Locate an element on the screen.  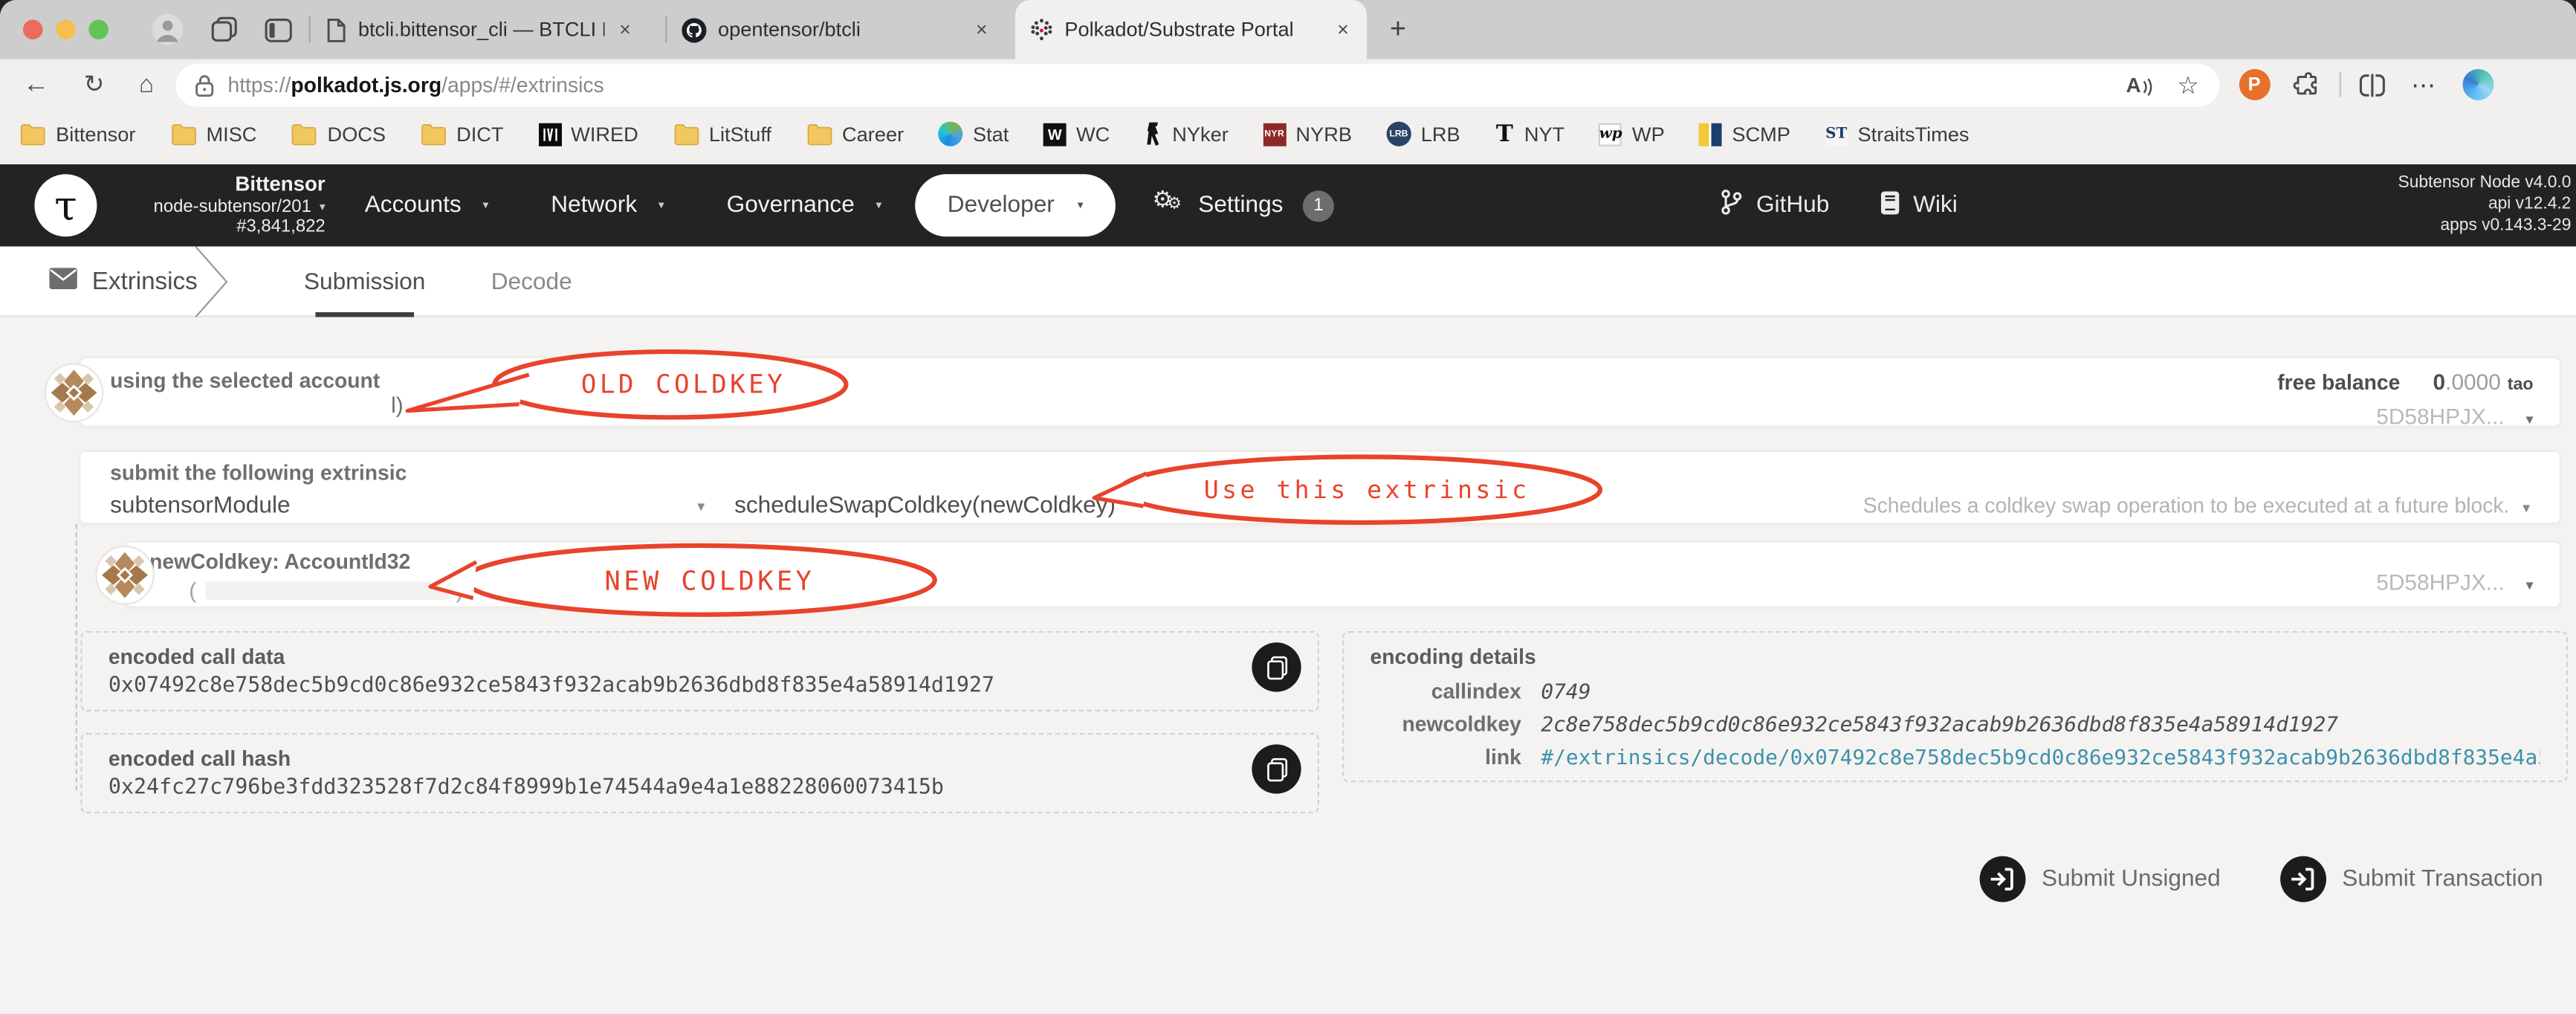
nav-network: Network ▾ is located at coordinates (607, 206).